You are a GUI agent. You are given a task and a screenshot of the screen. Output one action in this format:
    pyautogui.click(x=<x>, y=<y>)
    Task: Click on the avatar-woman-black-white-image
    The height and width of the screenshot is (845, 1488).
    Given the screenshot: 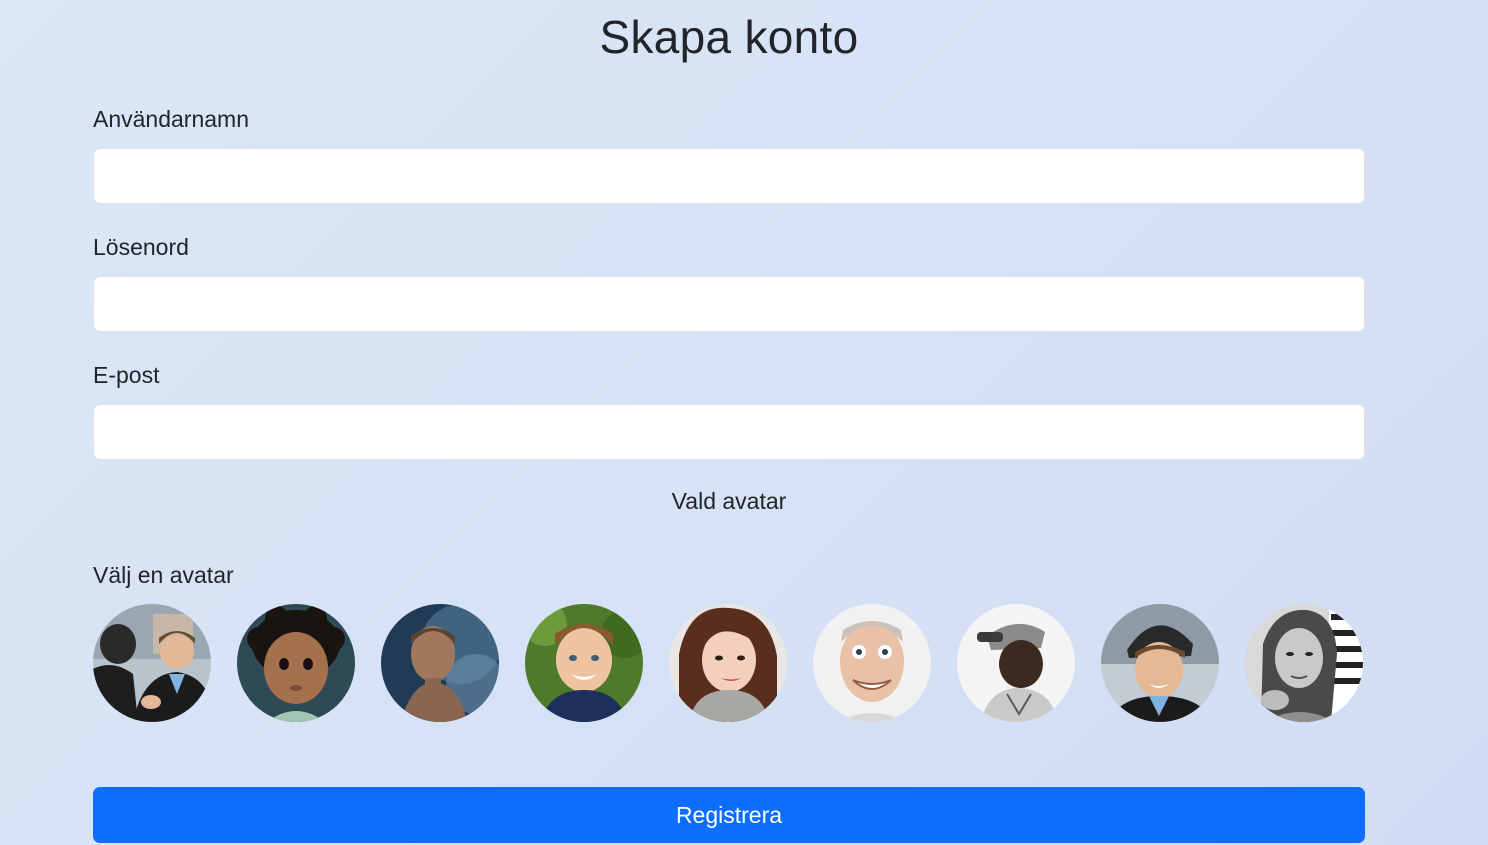 What is the action you would take?
    pyautogui.click(x=1304, y=663)
    